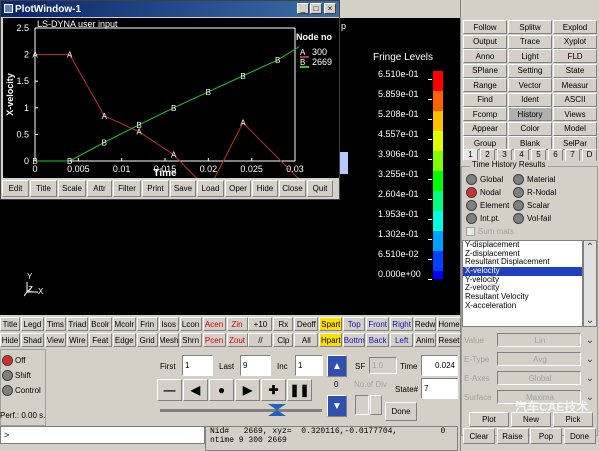 This screenshot has height=451, width=599. What do you see at coordinates (255, 365) in the screenshot?
I see `last-field: 9` at bounding box center [255, 365].